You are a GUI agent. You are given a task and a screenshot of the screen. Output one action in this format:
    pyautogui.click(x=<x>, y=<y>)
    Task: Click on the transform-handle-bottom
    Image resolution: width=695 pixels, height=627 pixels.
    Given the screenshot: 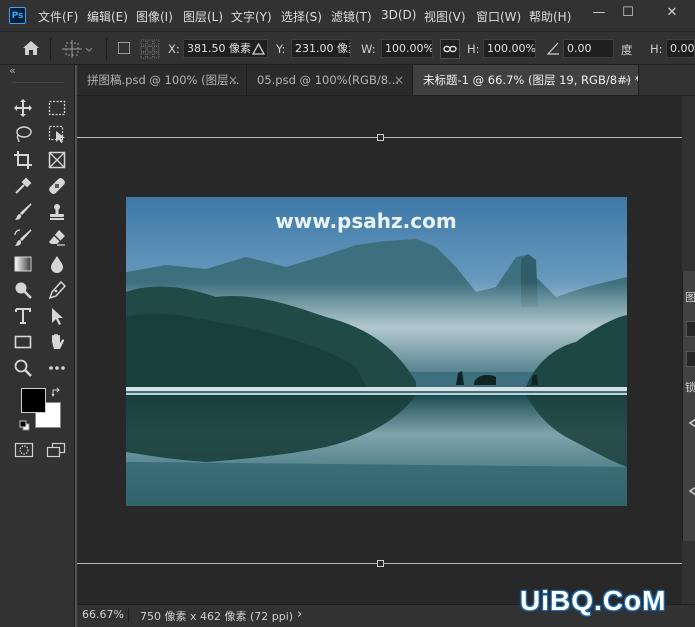 What is the action you would take?
    pyautogui.click(x=380, y=563)
    